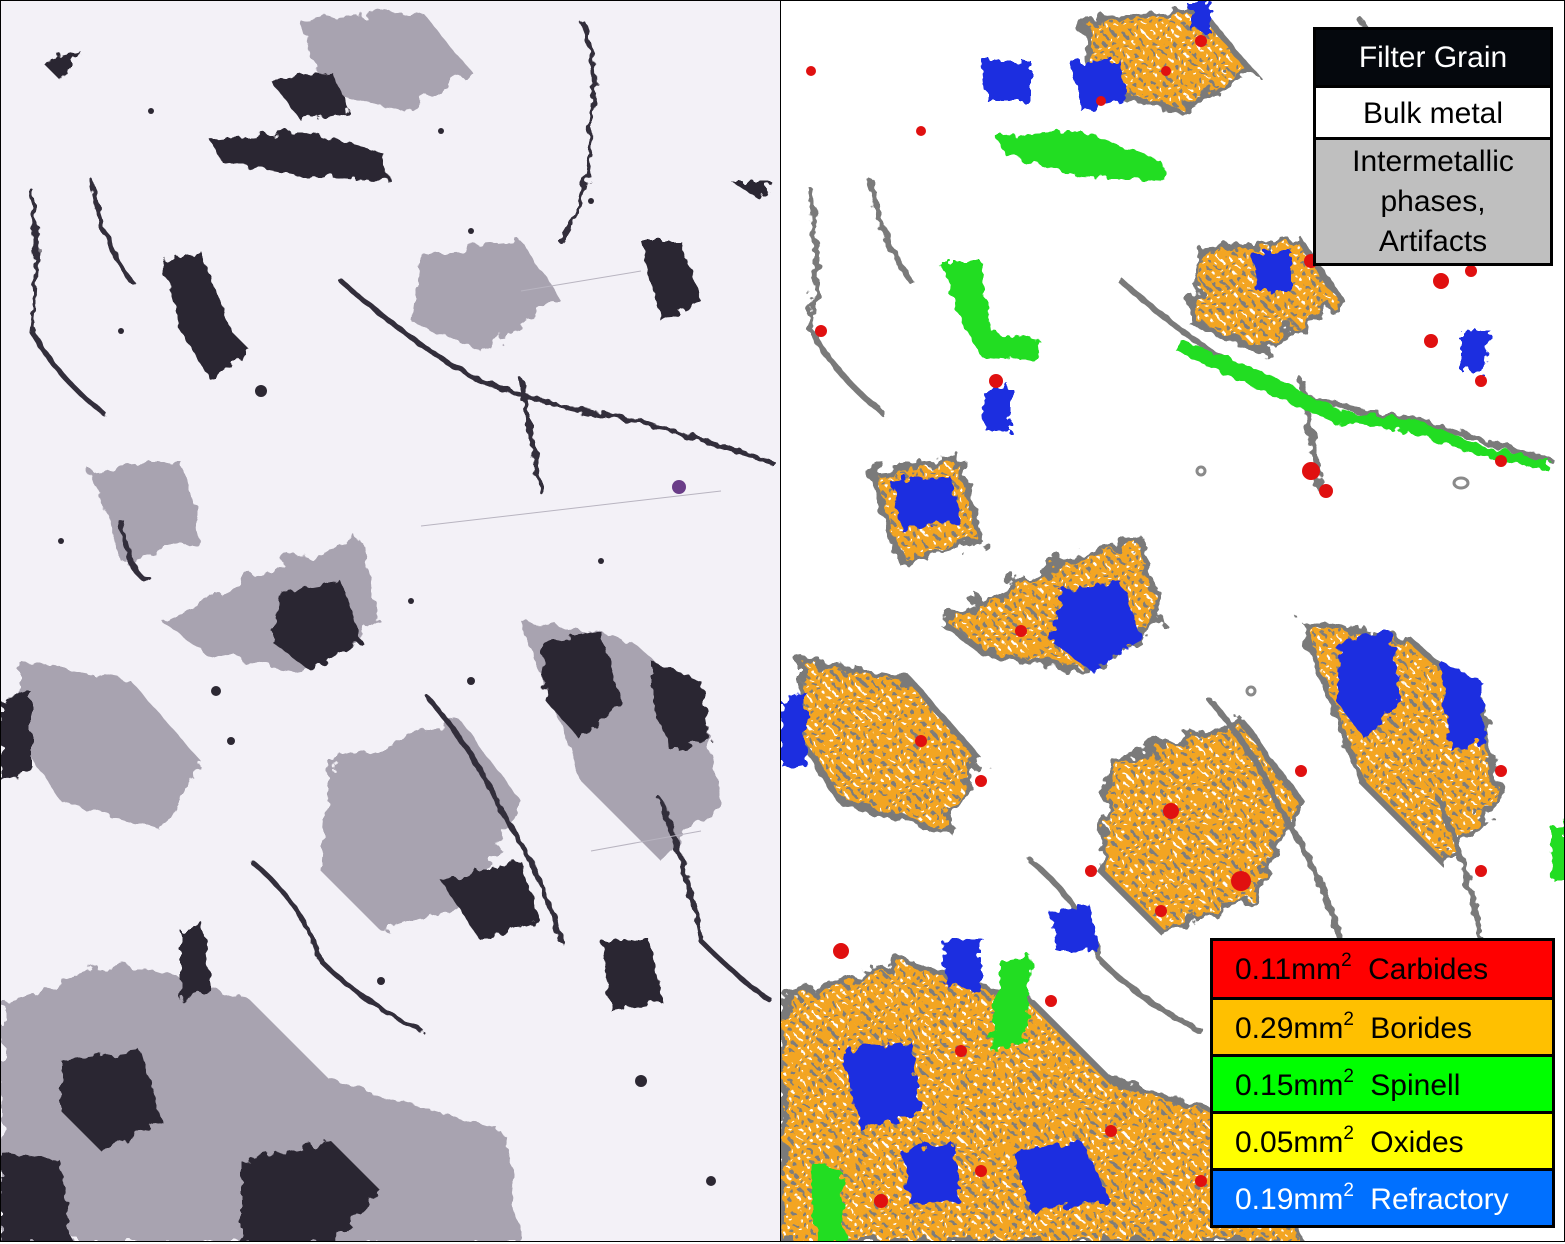  Describe the element at coordinates (1348, 1076) in the screenshot. I see `spinell-area-exponent: 2` at that location.